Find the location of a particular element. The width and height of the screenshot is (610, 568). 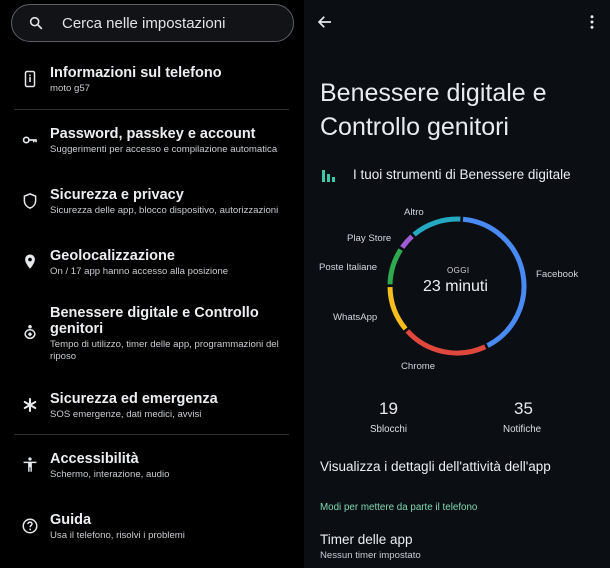

chart-label-play-store: Play Store is located at coordinates (369, 238).